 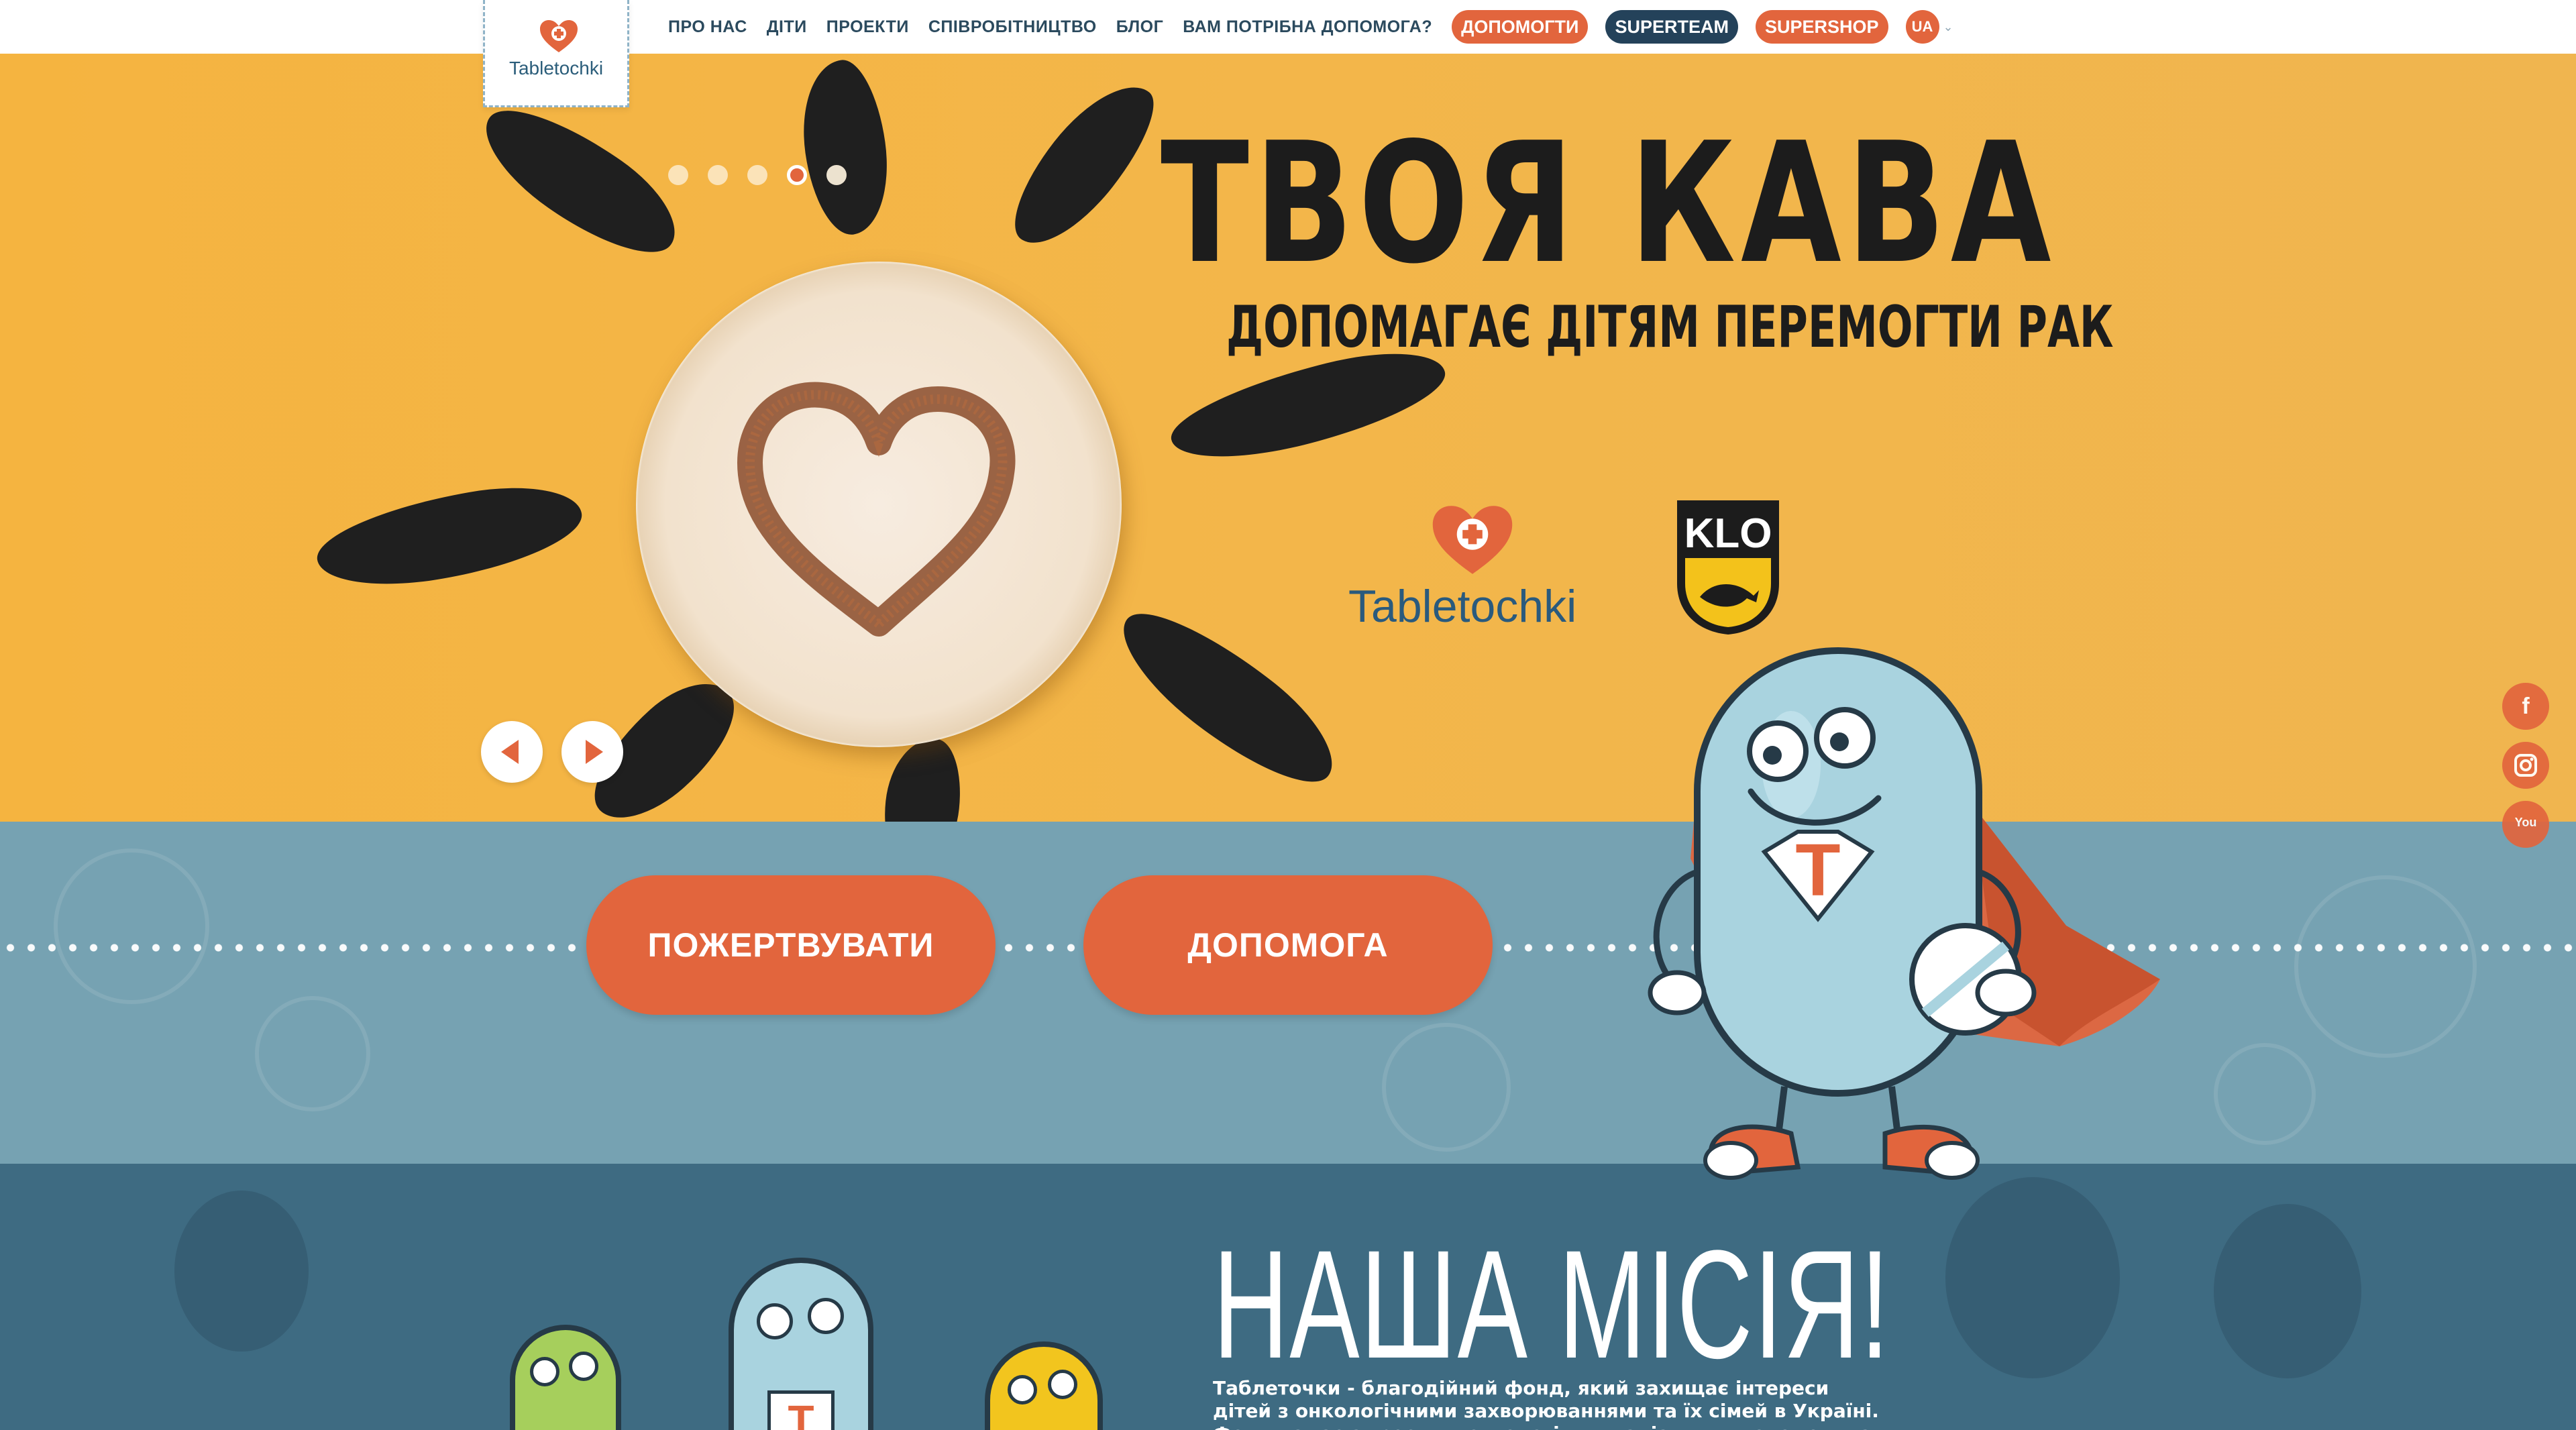 What do you see at coordinates (1904, 914) in the screenshot?
I see `superhero-pill-mascot-icon: T` at bounding box center [1904, 914].